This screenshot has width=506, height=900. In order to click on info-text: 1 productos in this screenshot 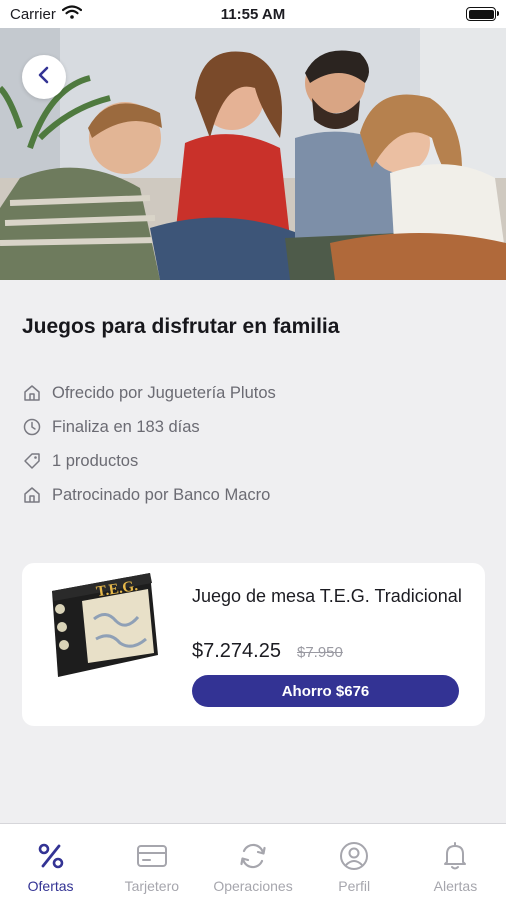, I will do `click(95, 460)`.